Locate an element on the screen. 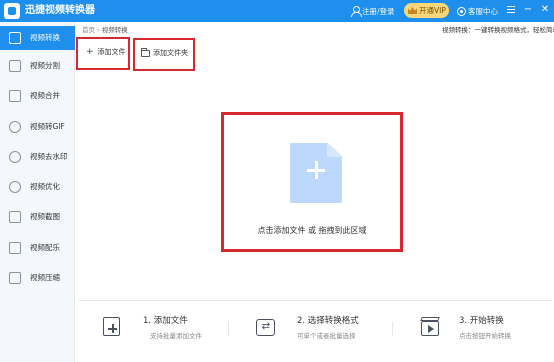 The image size is (554, 362). sidebar-item-label: 视频转换 is located at coordinates (45, 37).